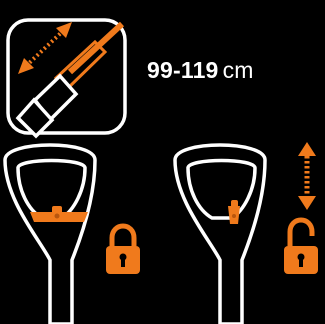 This screenshot has height=324, width=325. Describe the element at coordinates (307, 176) in the screenshot. I see `vertical-adjust-arrow-icon` at that location.